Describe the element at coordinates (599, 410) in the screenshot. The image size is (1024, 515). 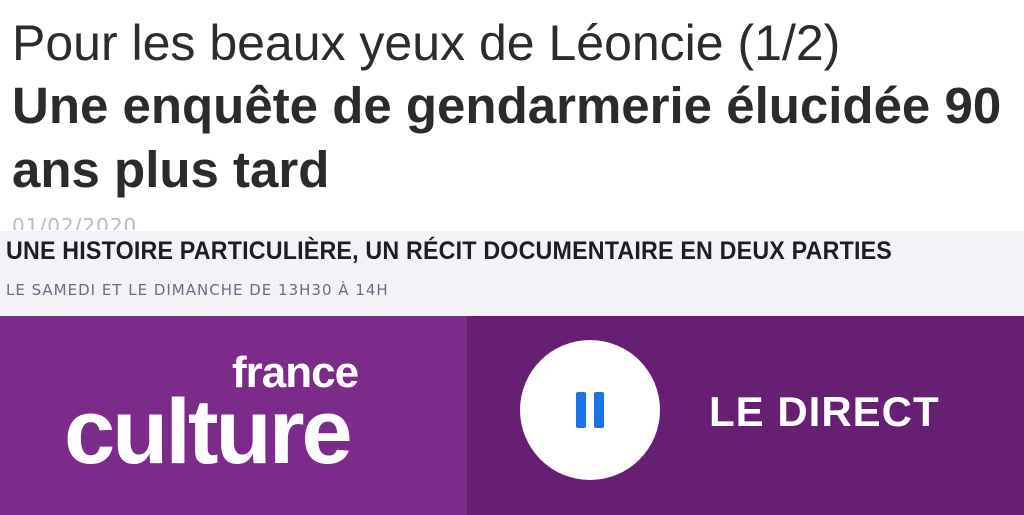
I see `pause-bar-right` at that location.